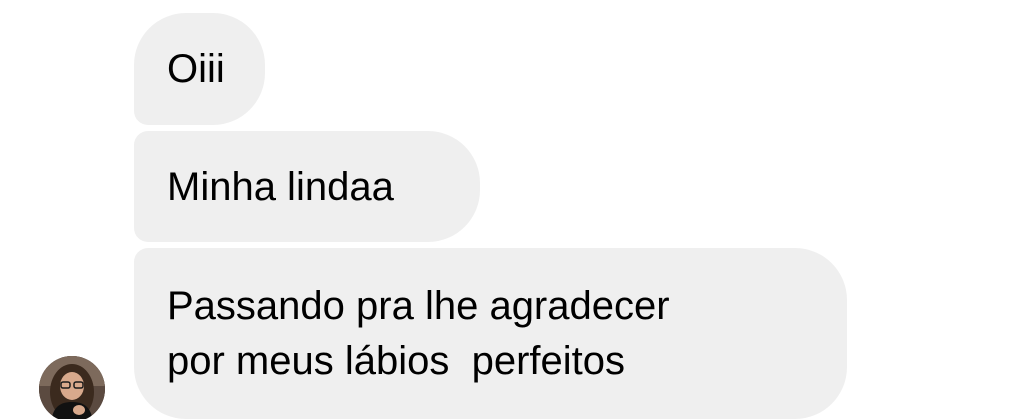 The height and width of the screenshot is (419, 1024). I want to click on person-avatar-icon, so click(72, 387).